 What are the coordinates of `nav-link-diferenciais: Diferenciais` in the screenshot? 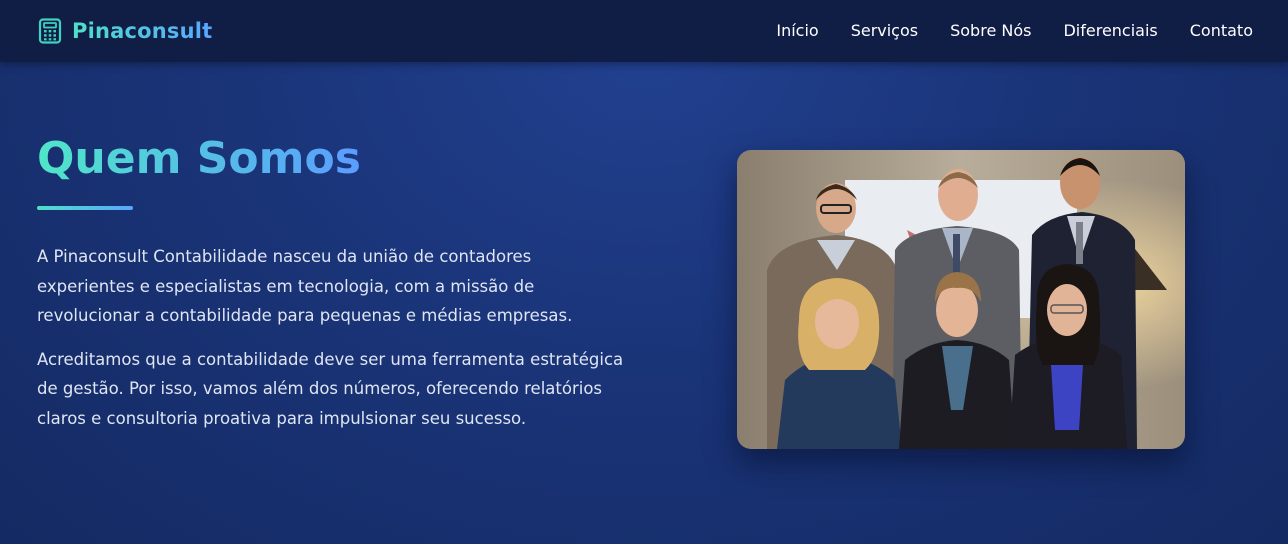 It's located at (1110, 30).